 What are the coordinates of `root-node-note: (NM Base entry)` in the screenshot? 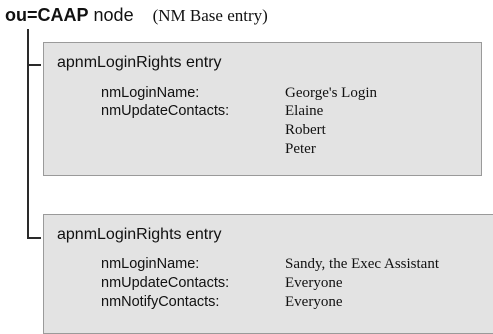 It's located at (210, 15).